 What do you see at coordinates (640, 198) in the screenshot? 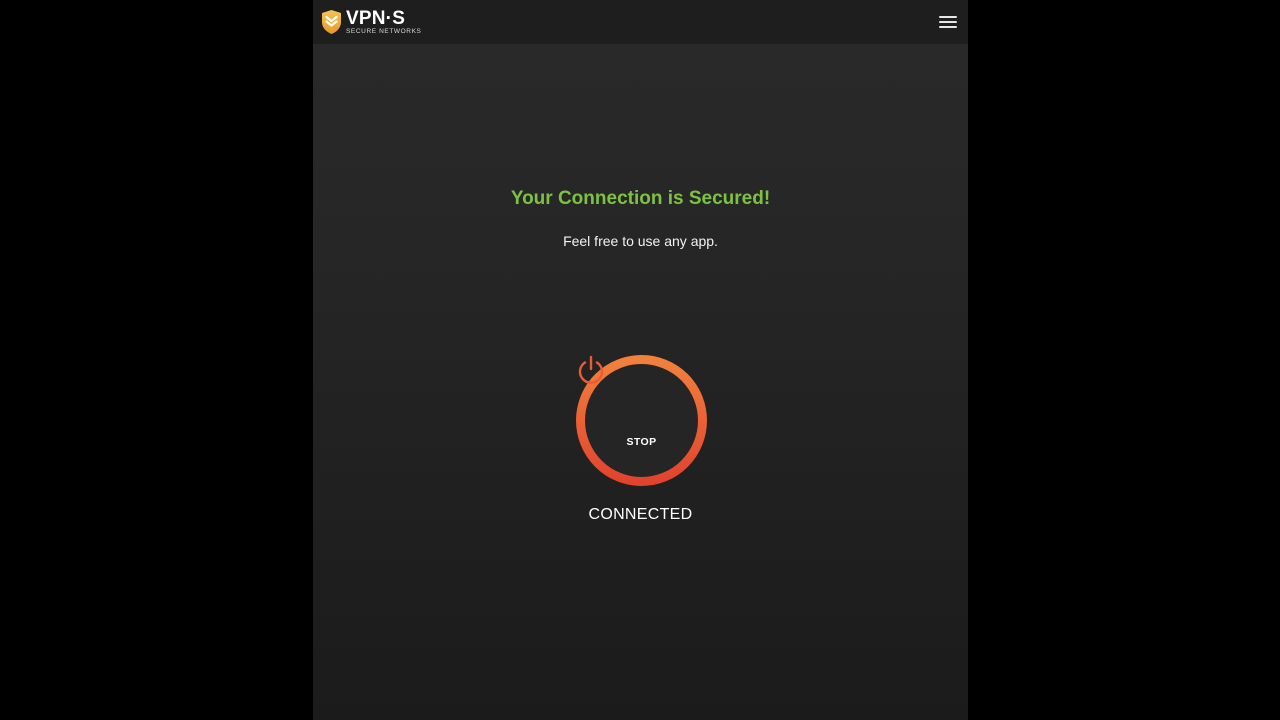
I see `connection-headline: Your Connection is Secured!` at bounding box center [640, 198].